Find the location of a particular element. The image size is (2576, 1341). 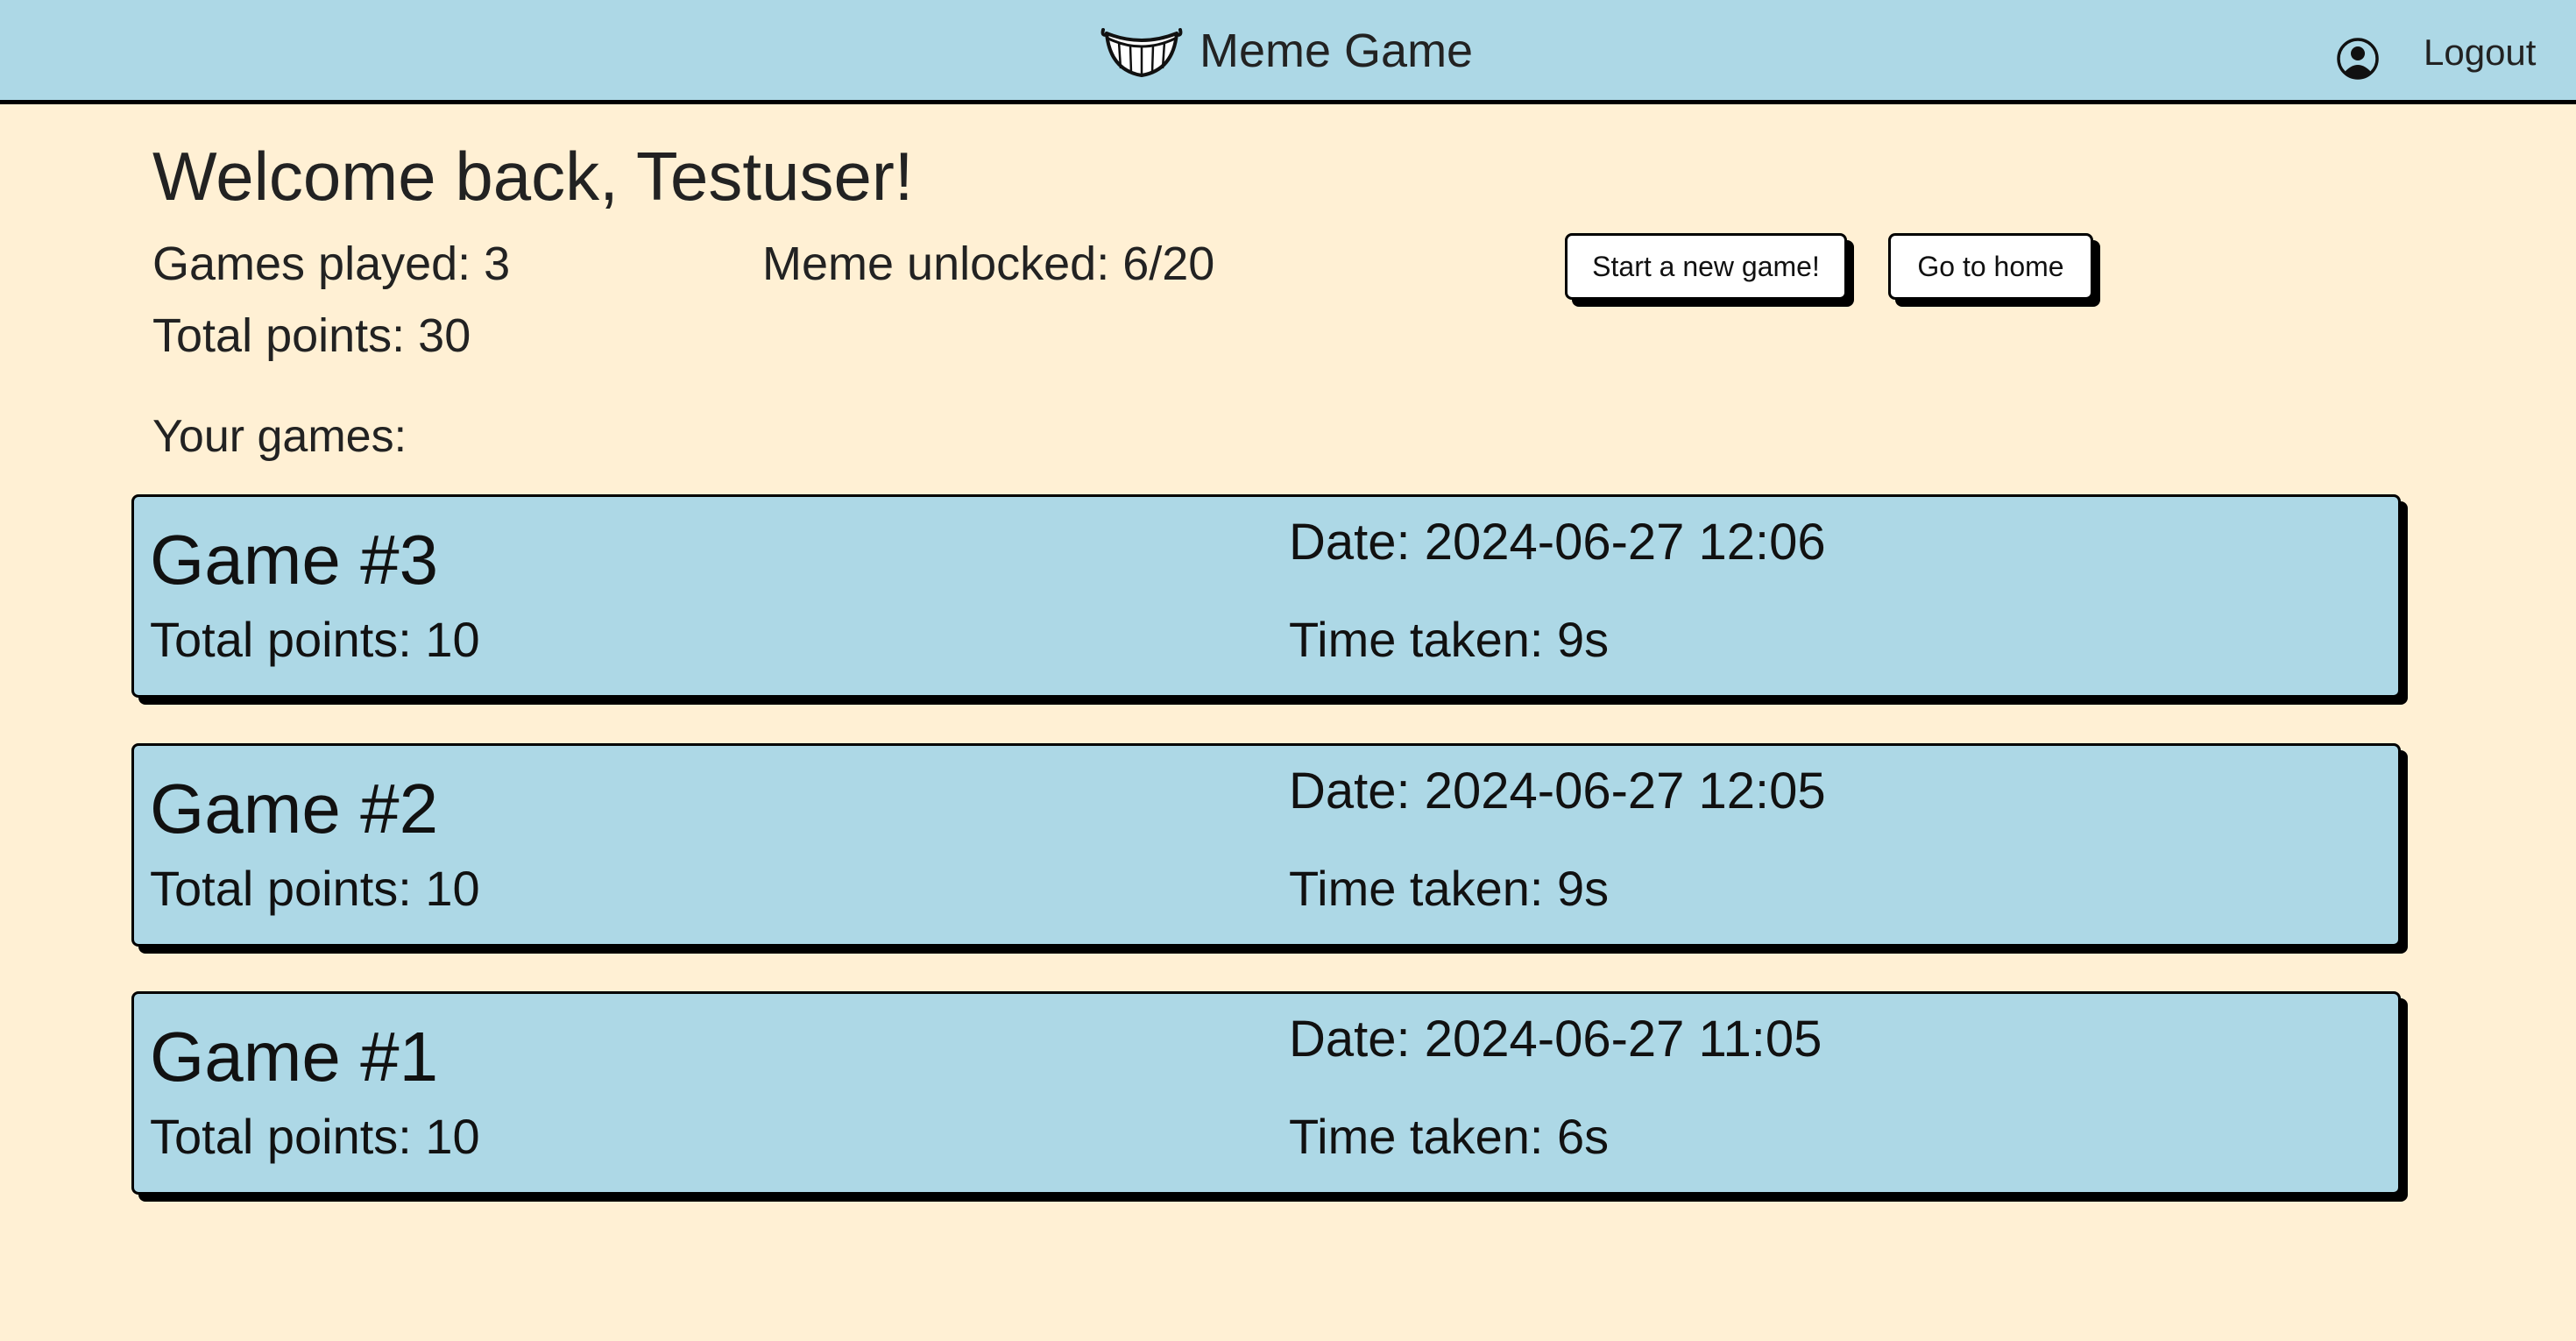

welcome-heading: Welcome back, Testuser! is located at coordinates (533, 176).